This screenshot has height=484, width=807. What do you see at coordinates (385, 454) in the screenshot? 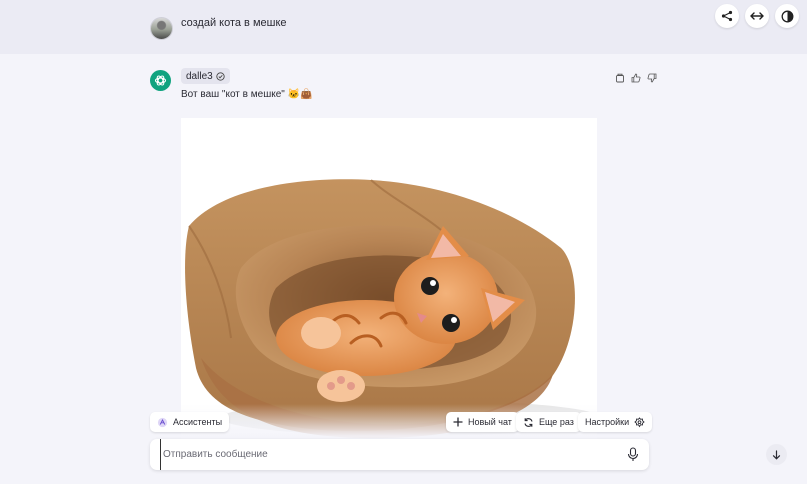
I see `message-input` at bounding box center [385, 454].